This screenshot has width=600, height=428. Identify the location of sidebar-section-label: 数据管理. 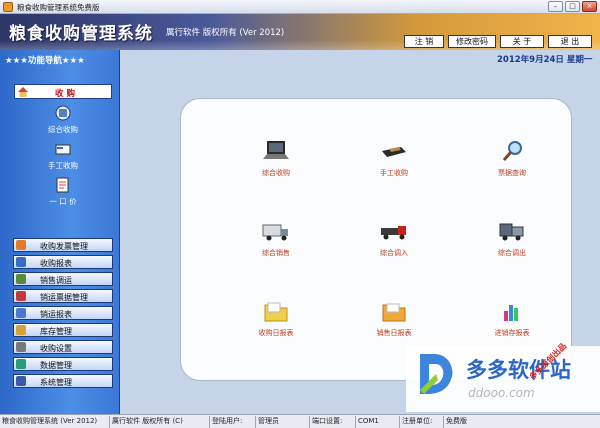
(56, 365).